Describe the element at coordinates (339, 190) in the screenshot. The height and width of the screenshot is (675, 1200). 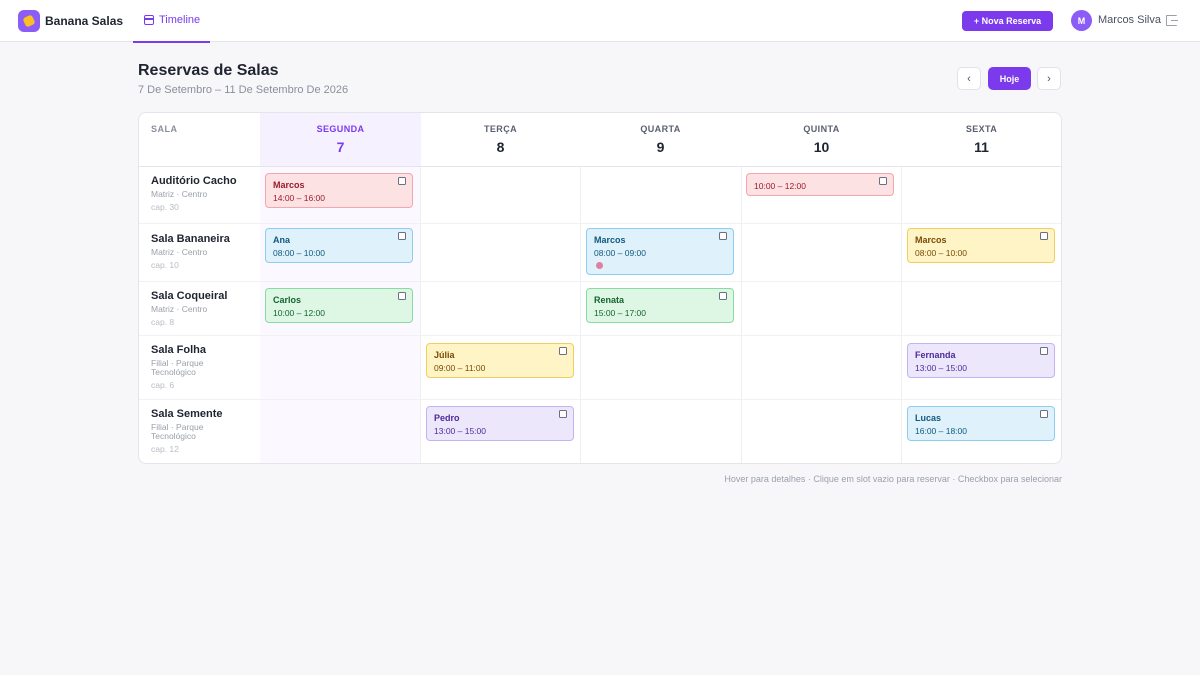
I see `reservation-card: Marcos 14:00 – 16:00` at that location.